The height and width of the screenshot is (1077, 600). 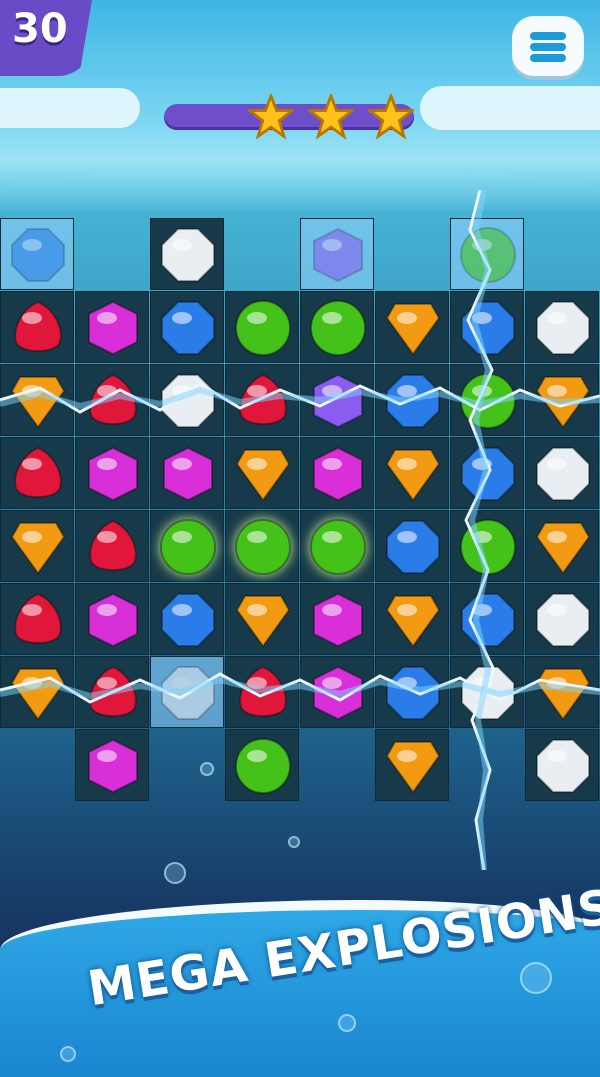 I want to click on star-icon, so click(x=331, y=117).